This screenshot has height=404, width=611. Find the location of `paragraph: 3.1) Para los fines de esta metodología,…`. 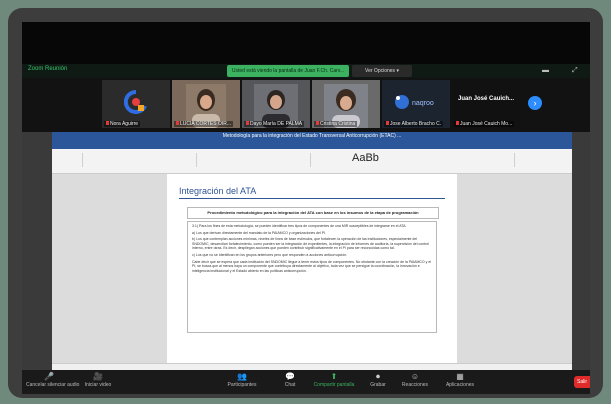

paragraph: 3.1) Para los fines de esta metodología,… is located at coordinates (299, 226).